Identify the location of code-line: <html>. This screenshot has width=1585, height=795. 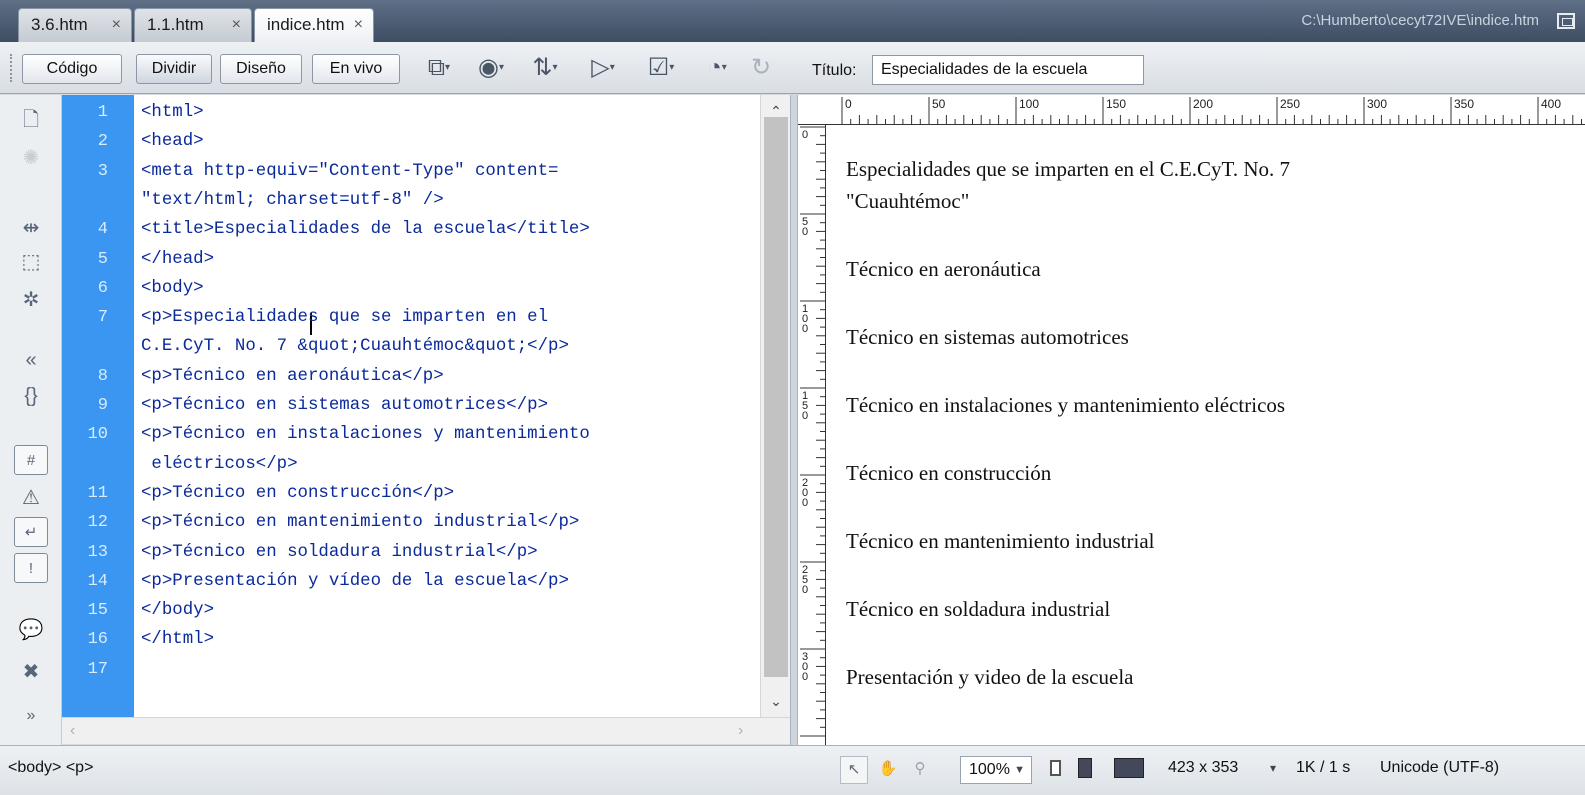
(172, 112).